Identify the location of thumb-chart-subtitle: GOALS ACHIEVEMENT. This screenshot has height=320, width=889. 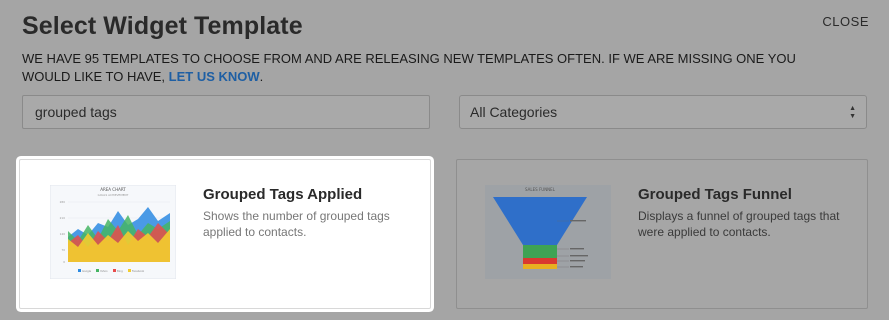
(113, 195).